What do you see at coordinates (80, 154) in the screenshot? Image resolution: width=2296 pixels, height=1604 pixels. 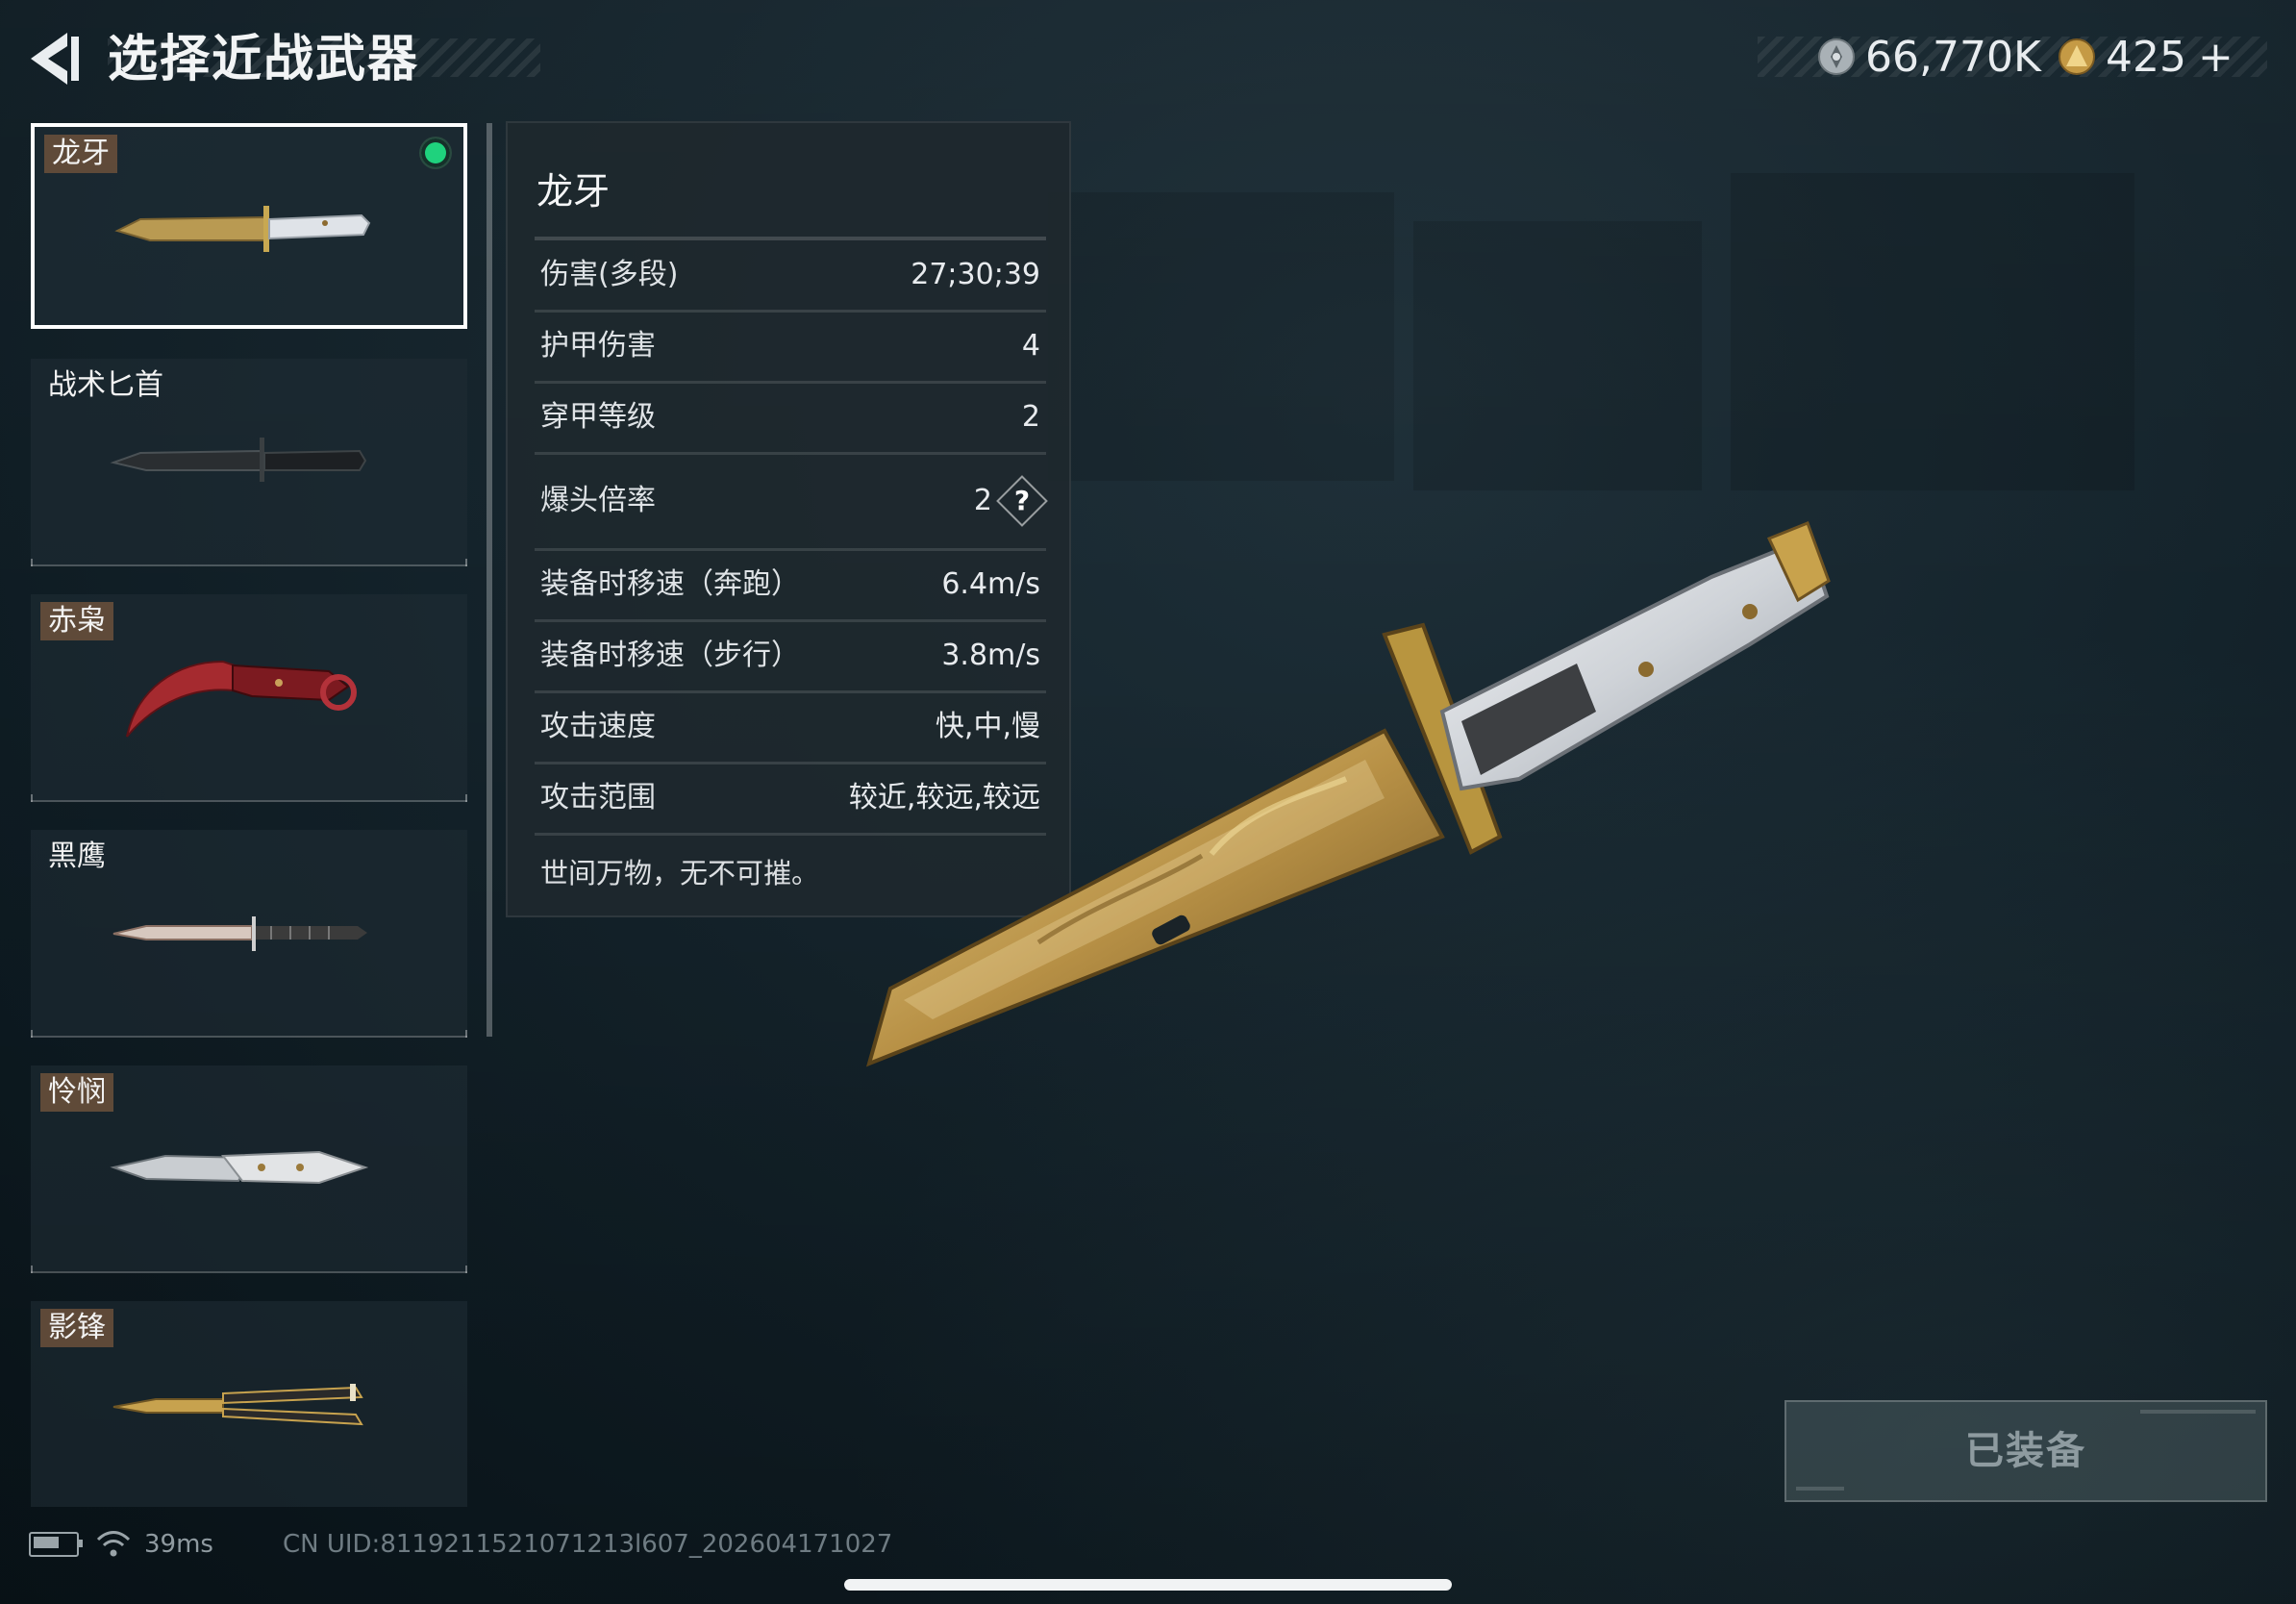 I see `weapon-card-label: 龙牙` at bounding box center [80, 154].